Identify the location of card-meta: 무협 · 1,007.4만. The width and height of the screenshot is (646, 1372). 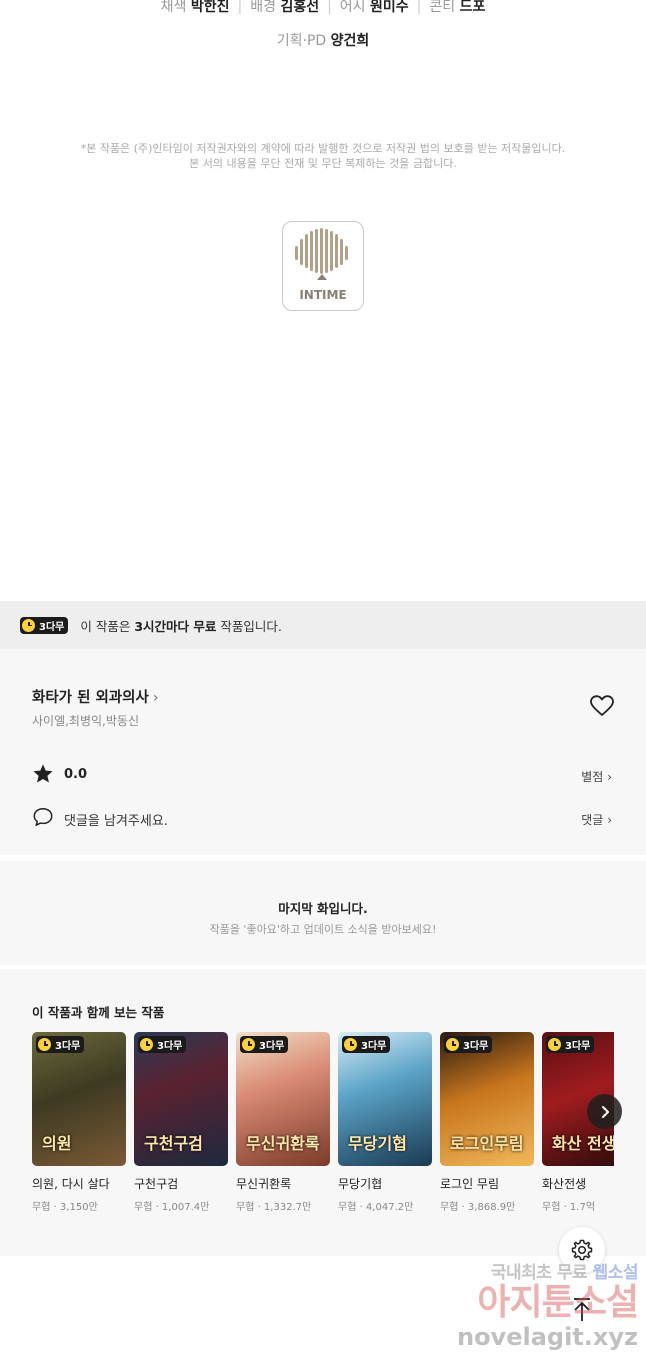
(172, 1207).